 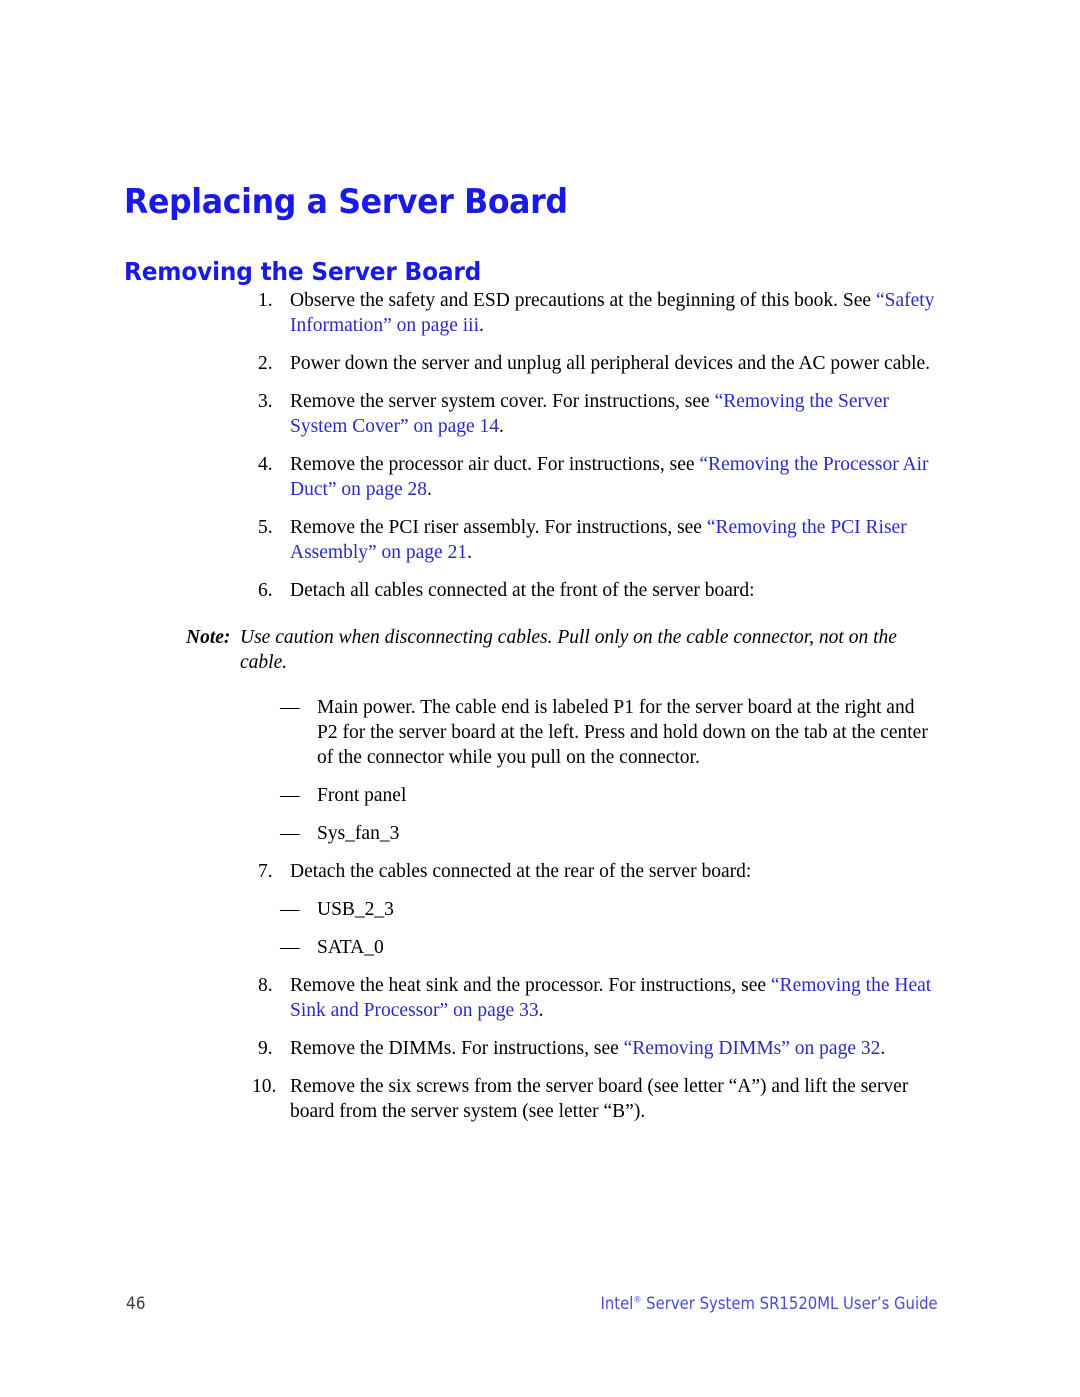 What do you see at coordinates (265, 985) in the screenshot?
I see `step-marker: 8.` at bounding box center [265, 985].